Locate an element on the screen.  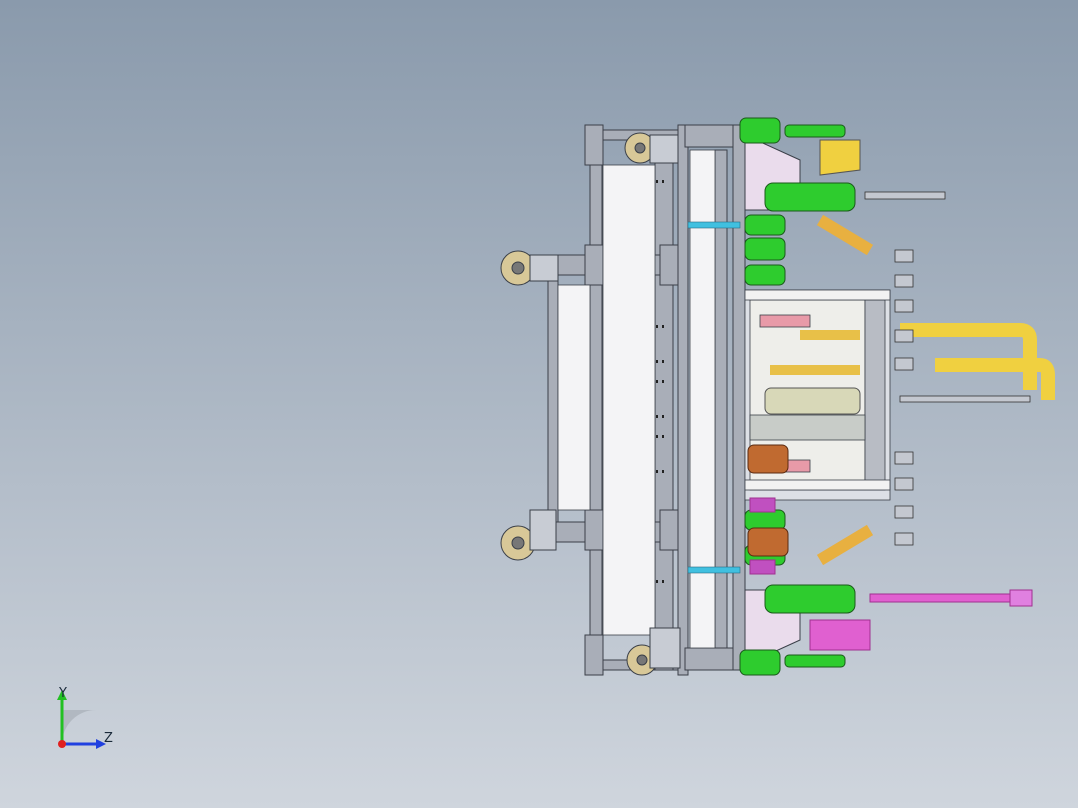
upper-rod is located at coordinates (905, 195).